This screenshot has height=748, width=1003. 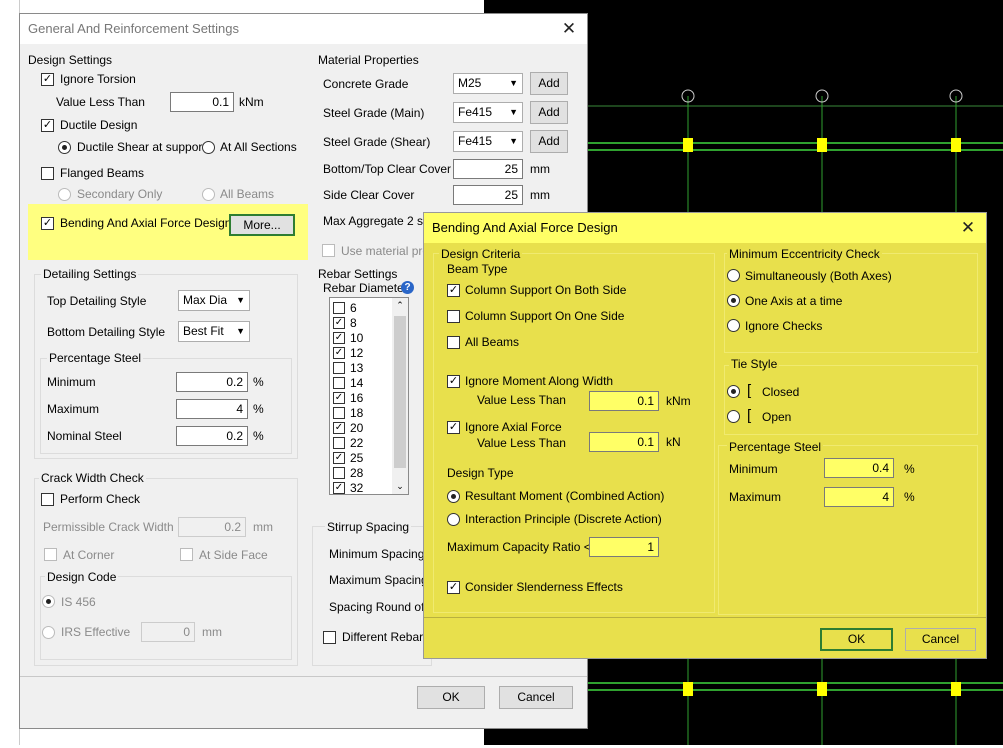 What do you see at coordinates (453, 342) in the screenshot?
I see `all-beams-checkbox` at bounding box center [453, 342].